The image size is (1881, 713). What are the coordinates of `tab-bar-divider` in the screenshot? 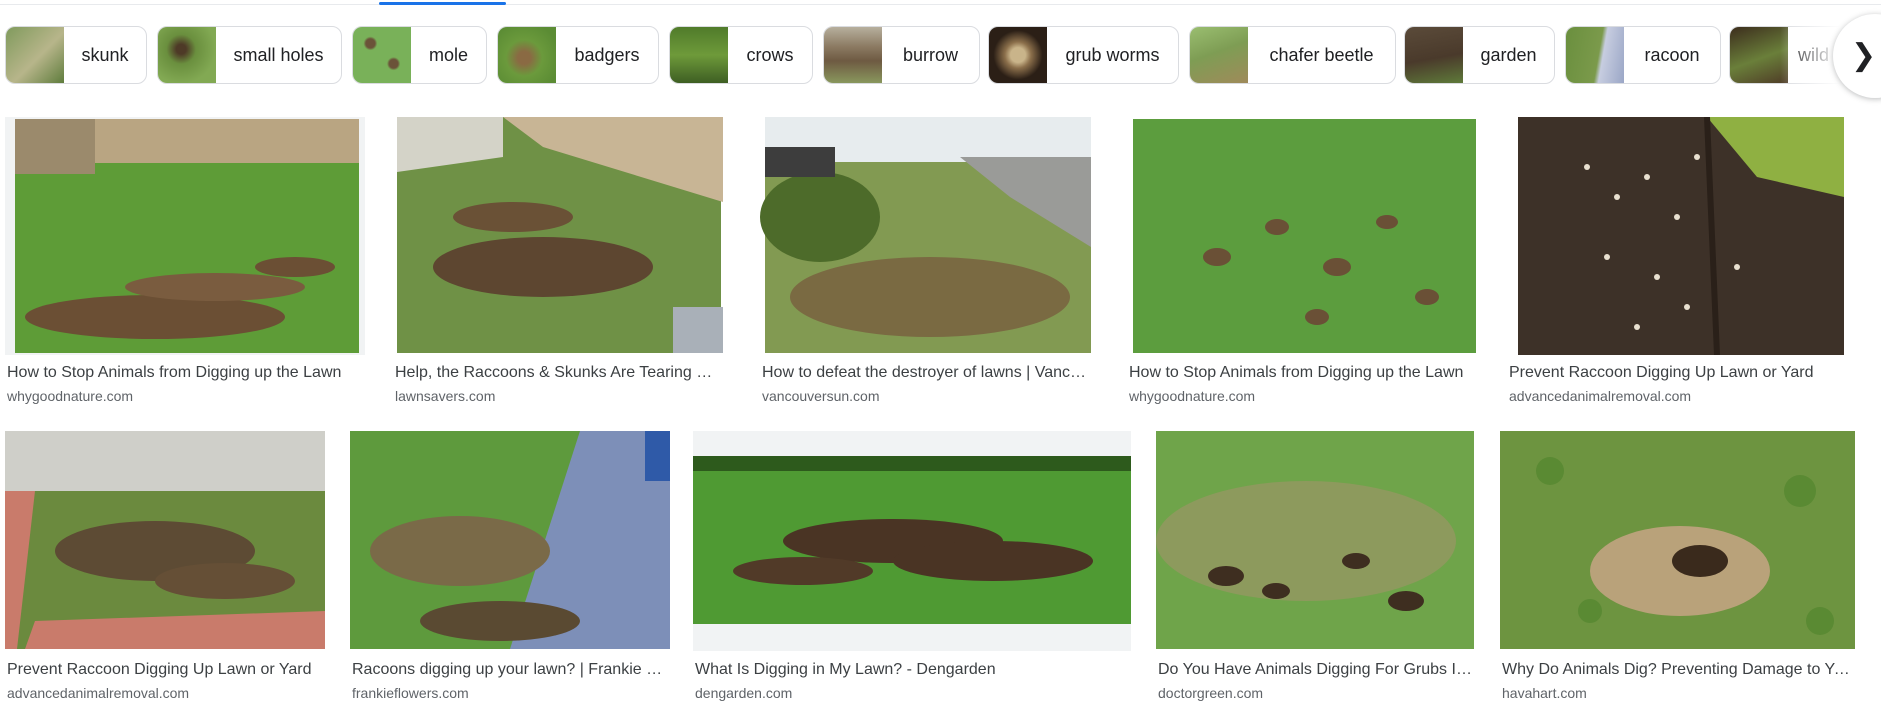 It's located at (940, 4).